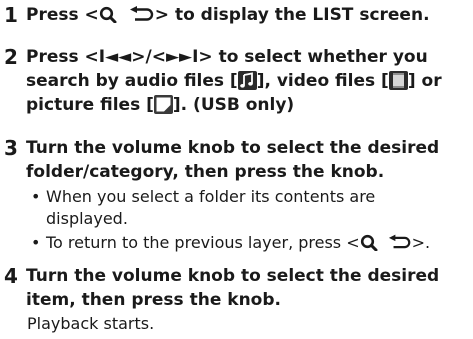  What do you see at coordinates (132, 81) in the screenshot?
I see `step-2-line-2-pre: search by audio files [` at bounding box center [132, 81].